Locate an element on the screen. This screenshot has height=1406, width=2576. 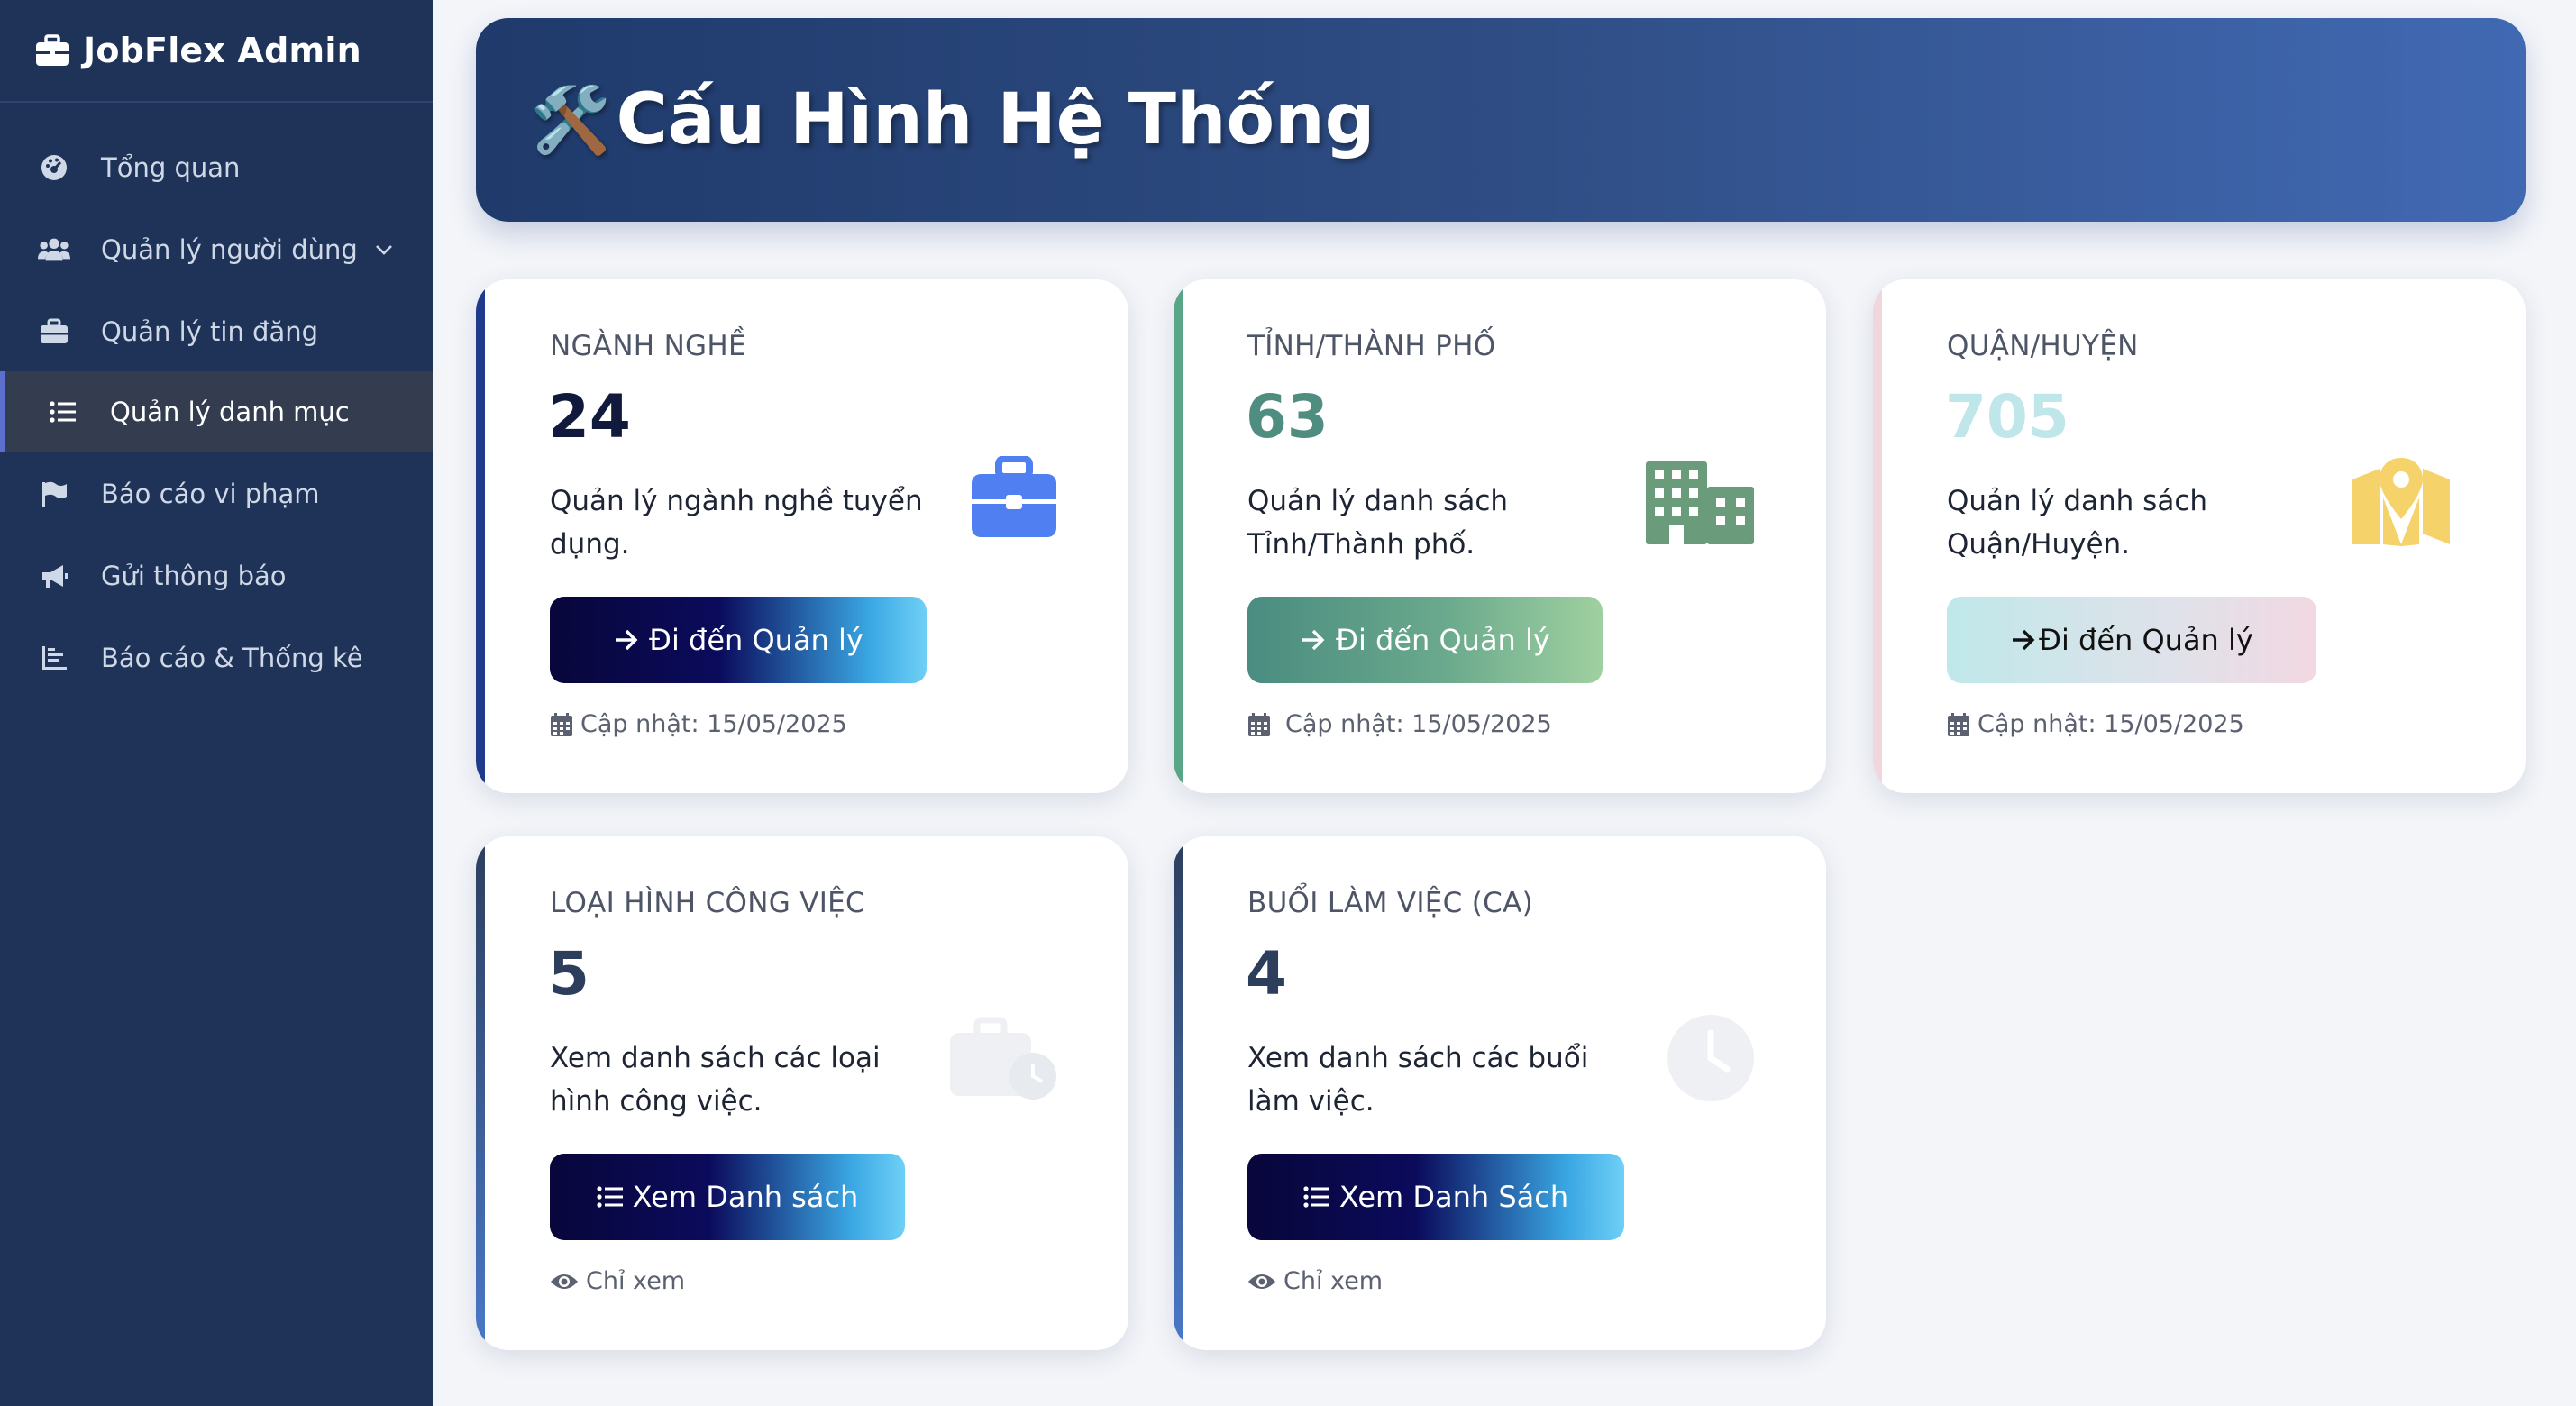
sidebar-item-label: Quản lý tin đăng is located at coordinates (210, 331).